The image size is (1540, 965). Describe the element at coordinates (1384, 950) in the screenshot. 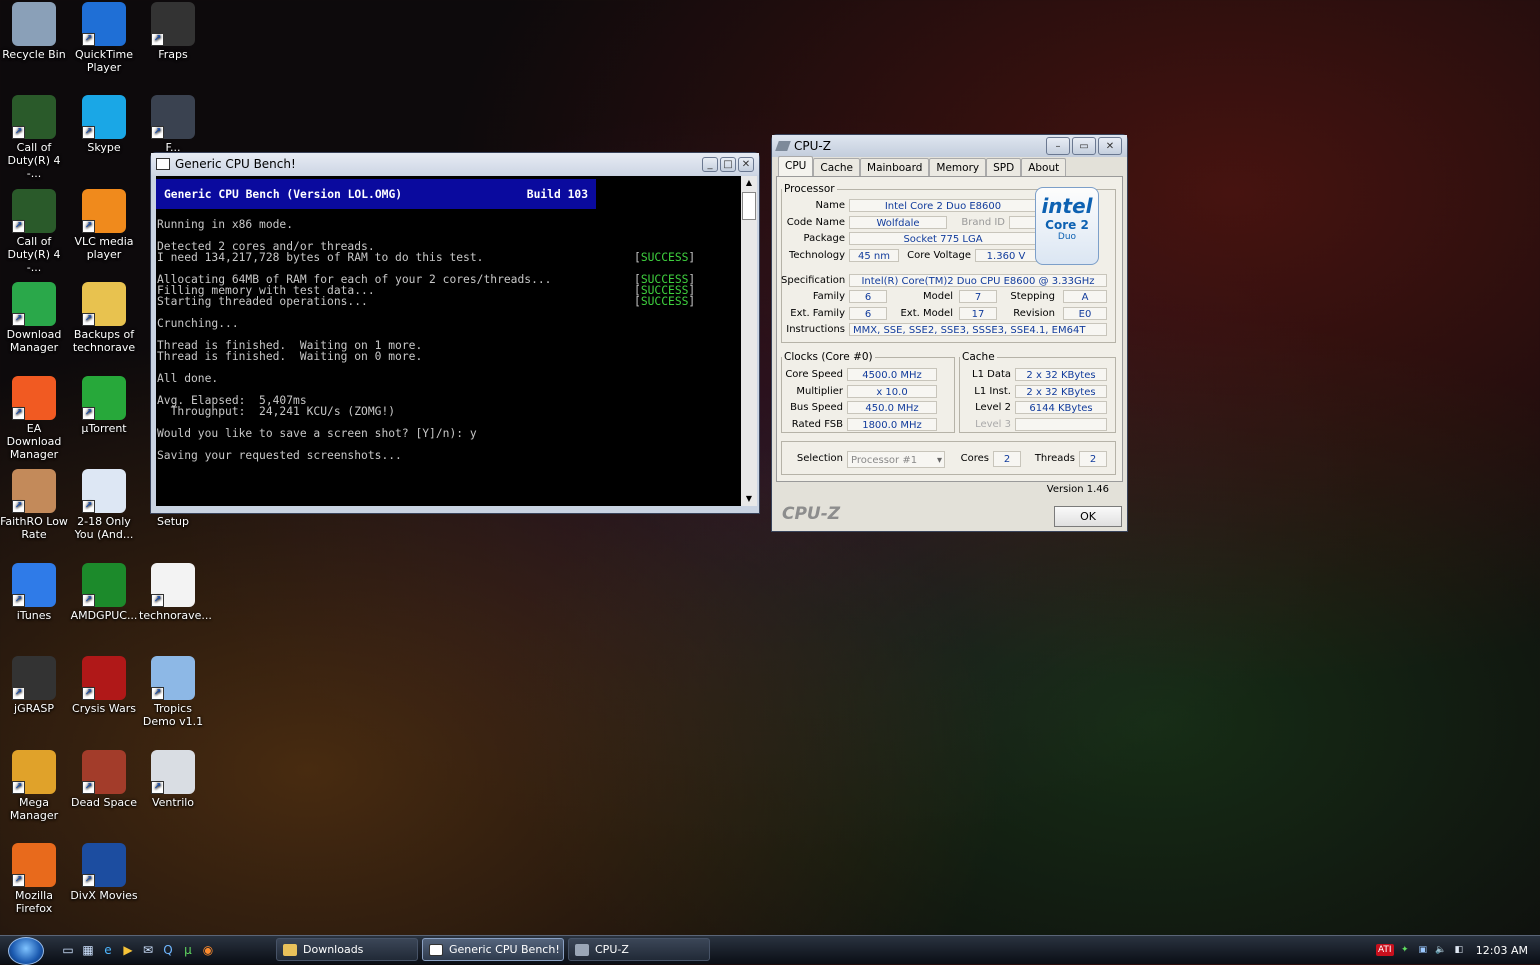

I see `ati-tray-icon: ATI` at that location.